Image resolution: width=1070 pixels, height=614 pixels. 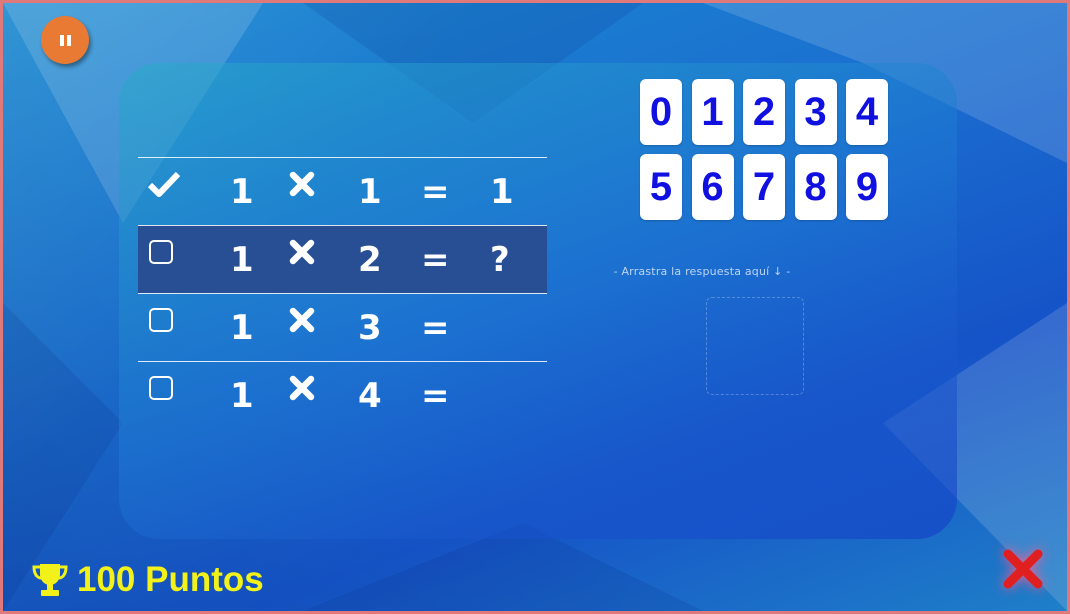 I want to click on close-icon, so click(x=1023, y=569).